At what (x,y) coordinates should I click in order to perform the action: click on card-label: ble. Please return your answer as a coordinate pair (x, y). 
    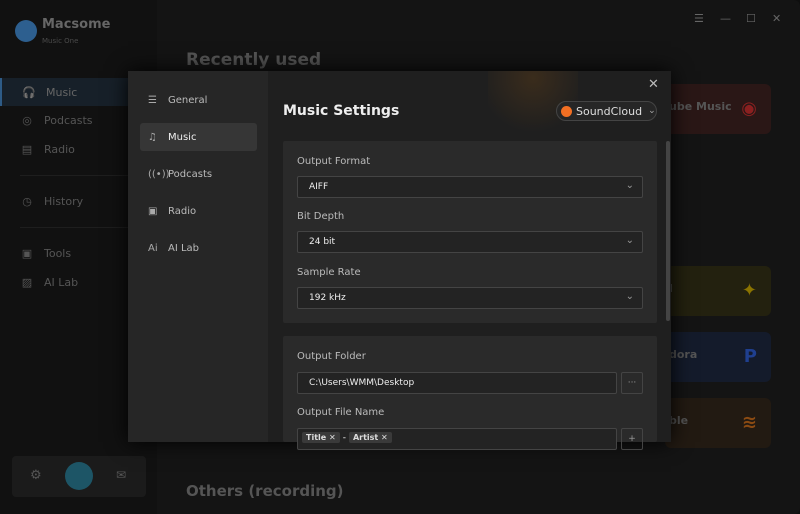
    Looking at the image, I should click on (679, 420).